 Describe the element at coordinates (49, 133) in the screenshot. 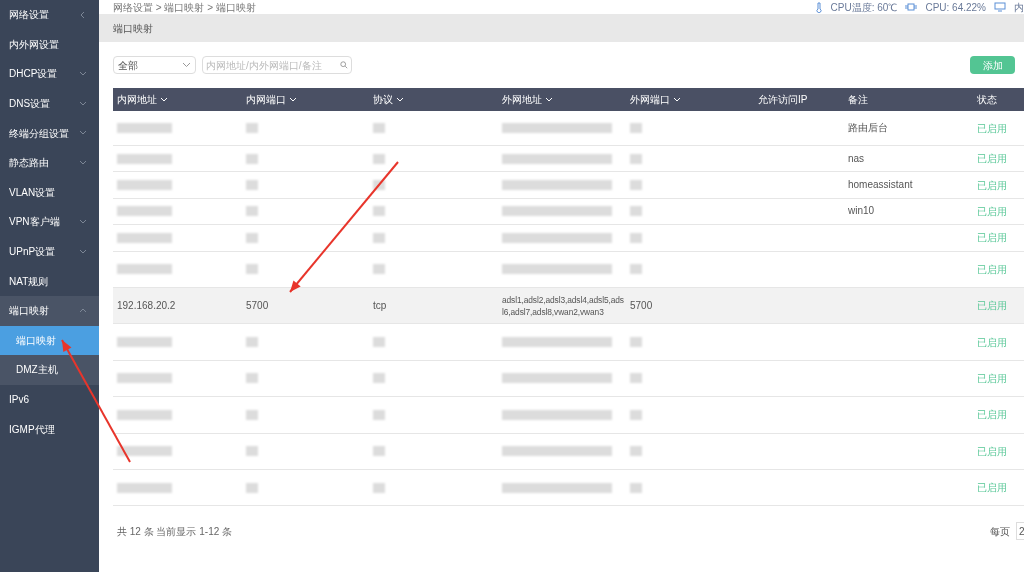

I see `sidebar-item: 终端分组设置` at that location.